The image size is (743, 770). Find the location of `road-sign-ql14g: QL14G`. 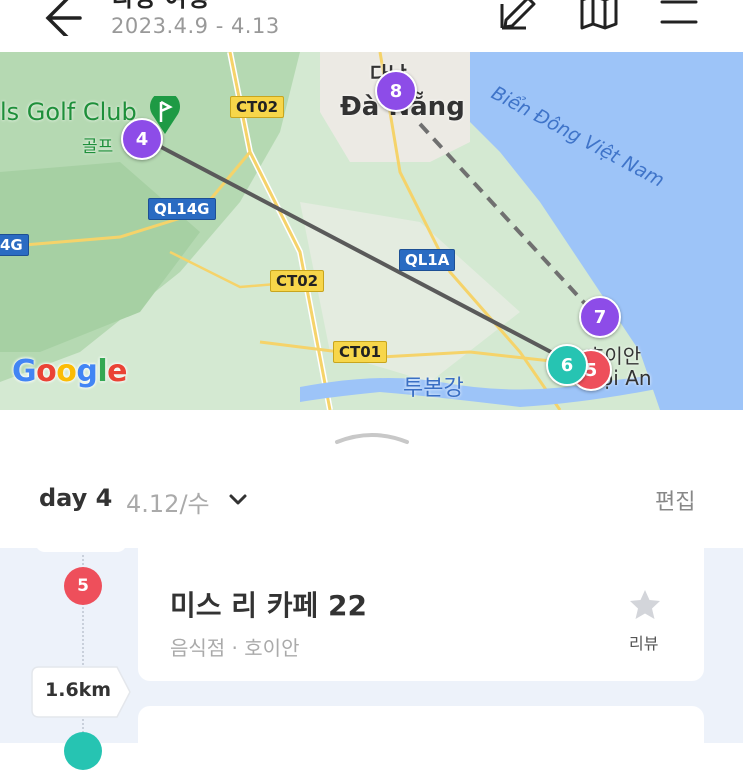

road-sign-ql14g: QL14G is located at coordinates (182, 209).